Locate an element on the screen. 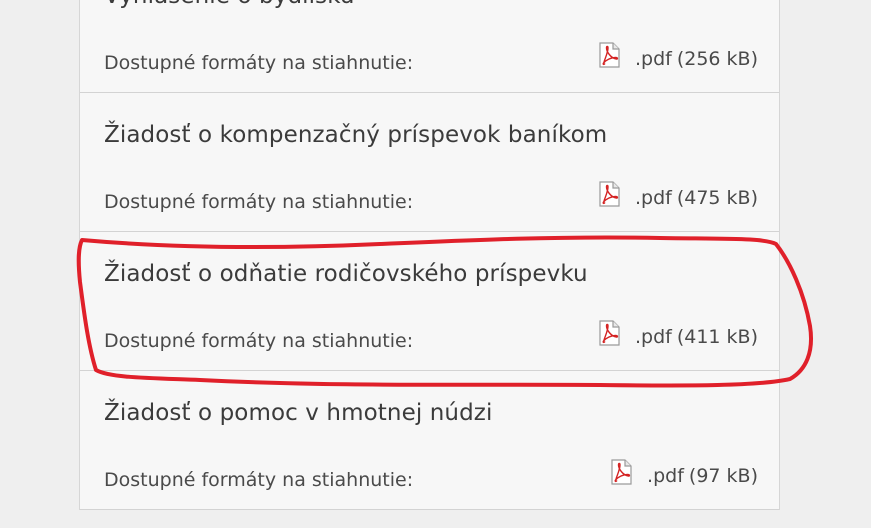  pdf-download-link: .pdf (97 kB) is located at coordinates (683, 474).